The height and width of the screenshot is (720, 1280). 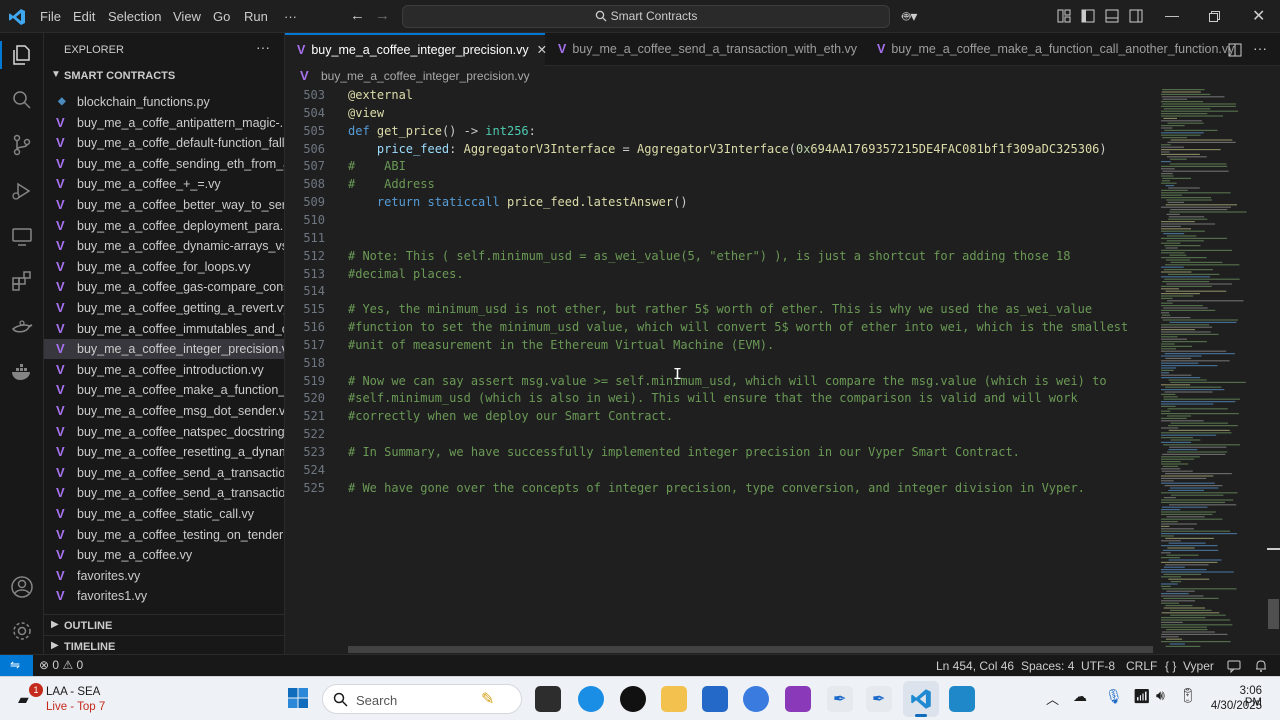 I want to click on horizontal-scrollbar, so click(x=750, y=649).